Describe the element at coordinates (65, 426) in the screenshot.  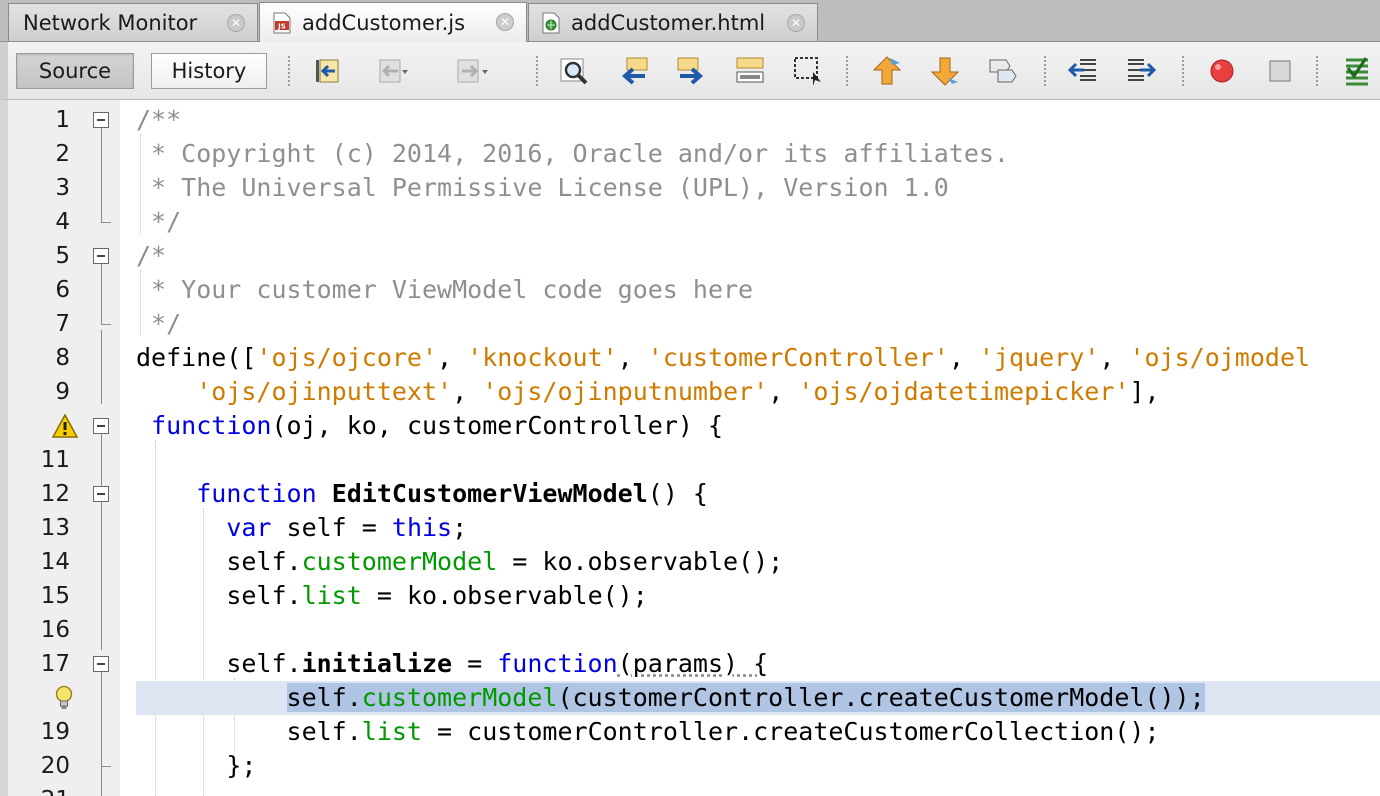
I see `warning-icon` at that location.